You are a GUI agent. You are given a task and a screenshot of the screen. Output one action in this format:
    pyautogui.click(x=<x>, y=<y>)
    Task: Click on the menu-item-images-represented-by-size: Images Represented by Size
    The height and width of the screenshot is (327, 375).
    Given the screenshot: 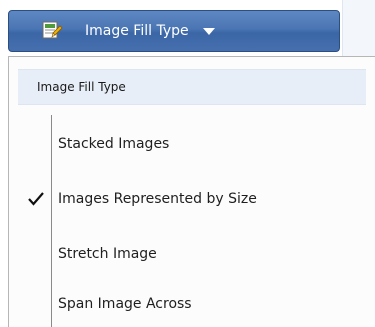 What is the action you would take?
    pyautogui.click(x=192, y=199)
    